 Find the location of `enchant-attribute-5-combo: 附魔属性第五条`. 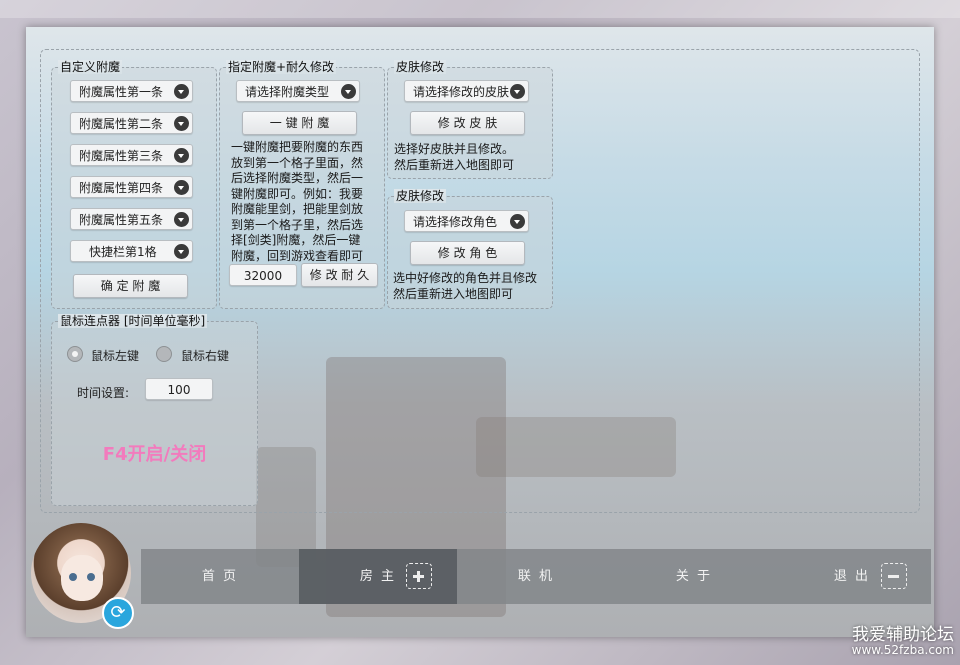

enchant-attribute-5-combo: 附魔属性第五条 is located at coordinates (131, 219).